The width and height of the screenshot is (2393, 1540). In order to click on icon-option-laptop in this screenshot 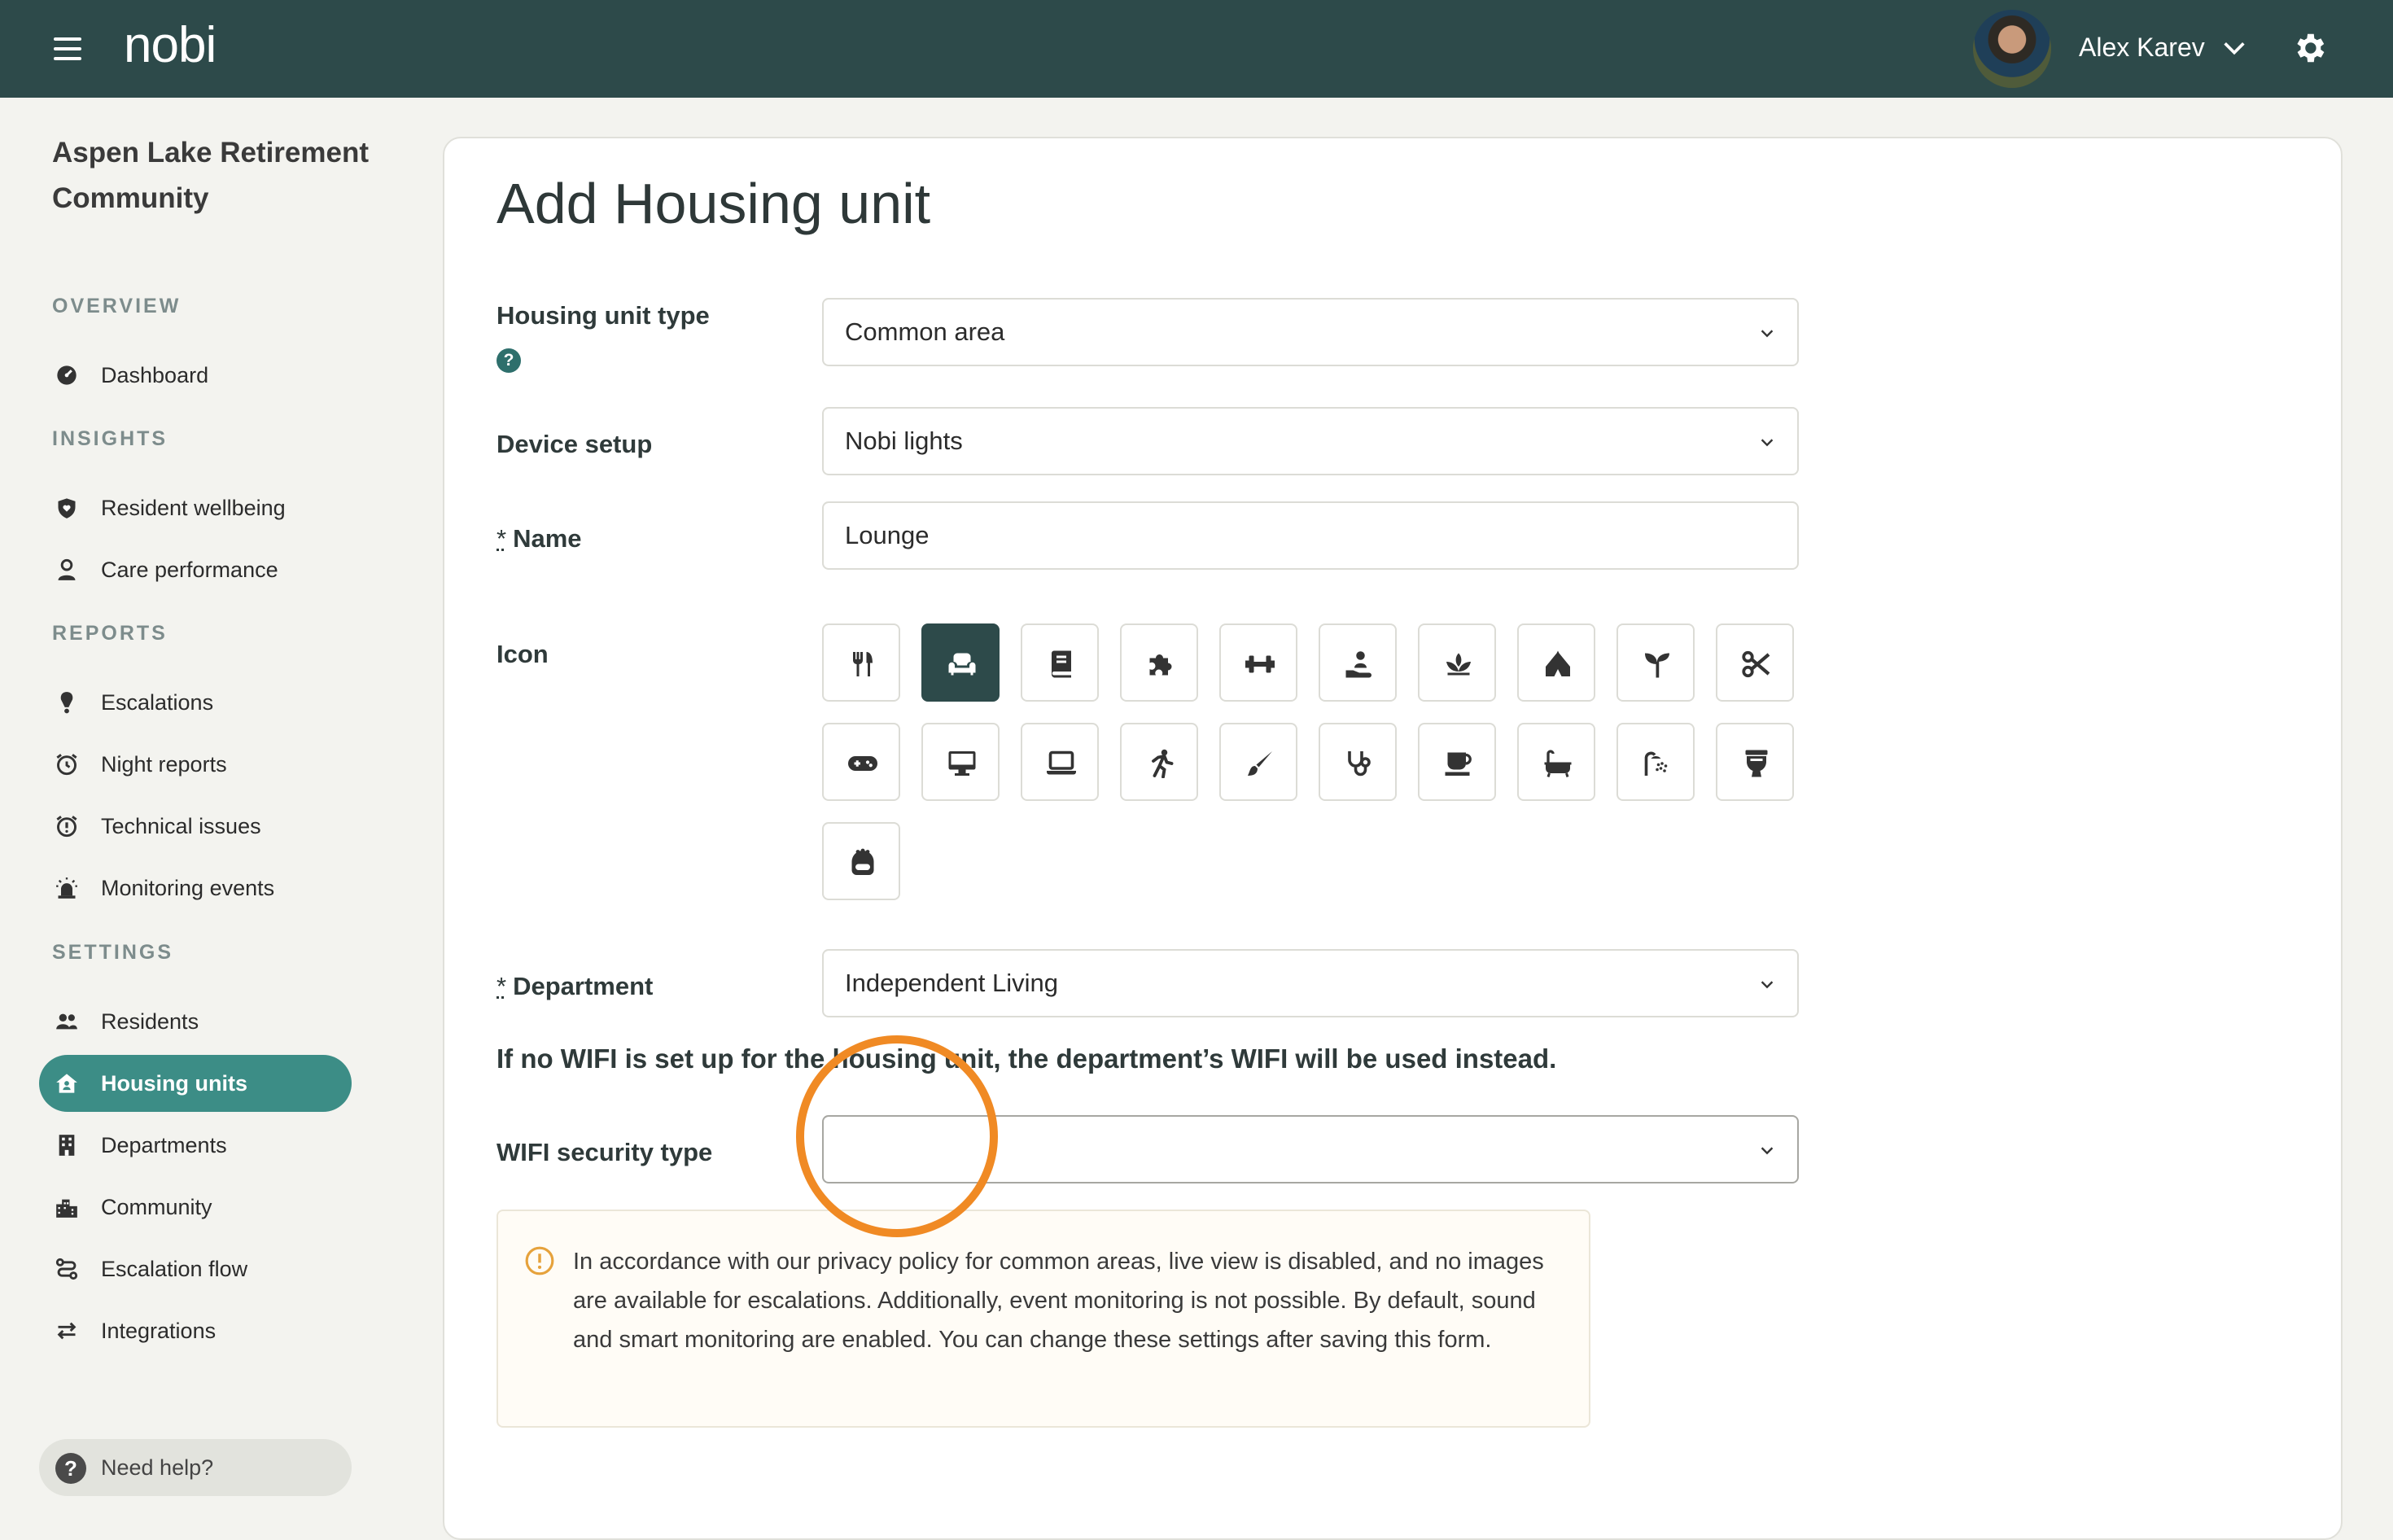, I will do `click(1060, 762)`.